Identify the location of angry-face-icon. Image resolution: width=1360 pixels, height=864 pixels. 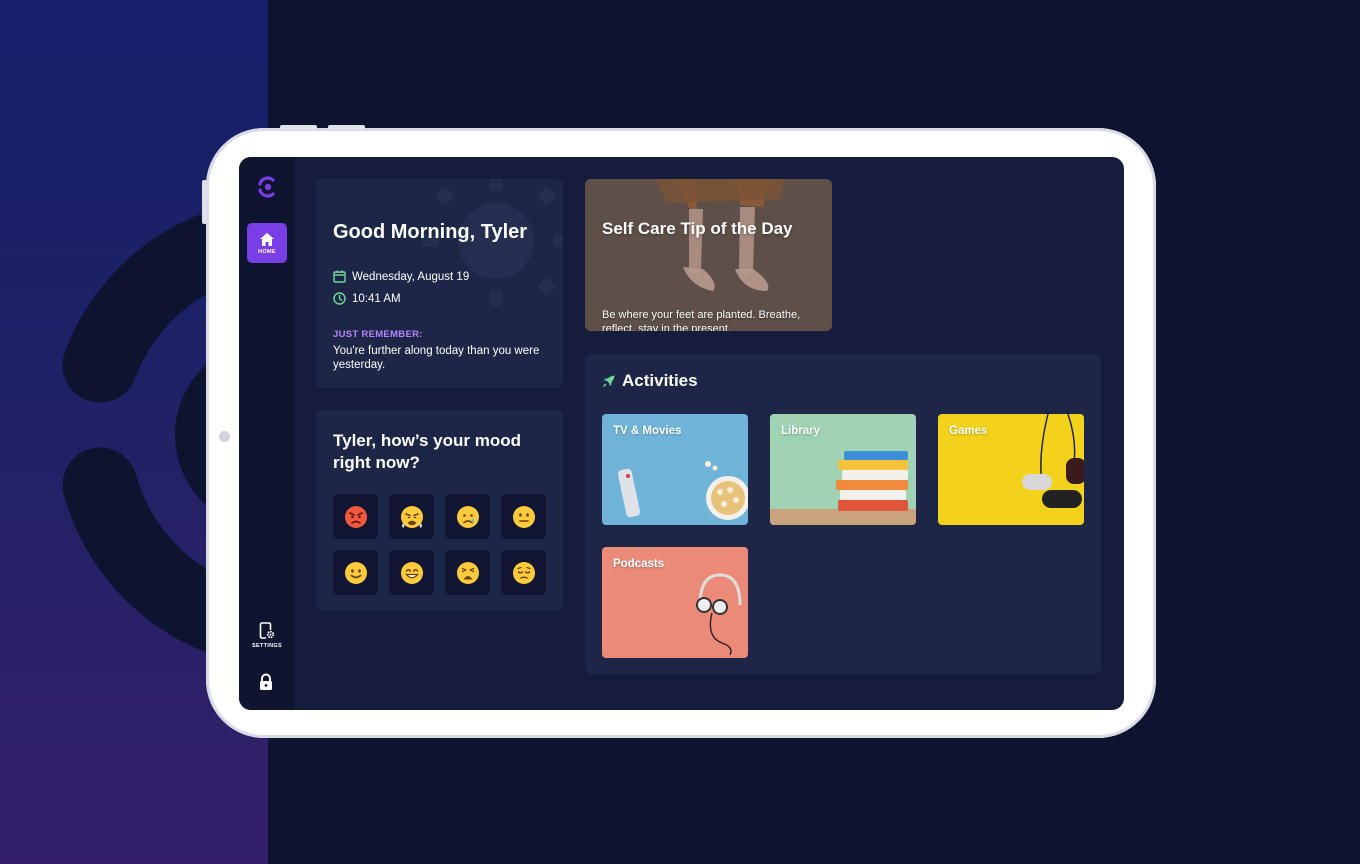
(355, 516).